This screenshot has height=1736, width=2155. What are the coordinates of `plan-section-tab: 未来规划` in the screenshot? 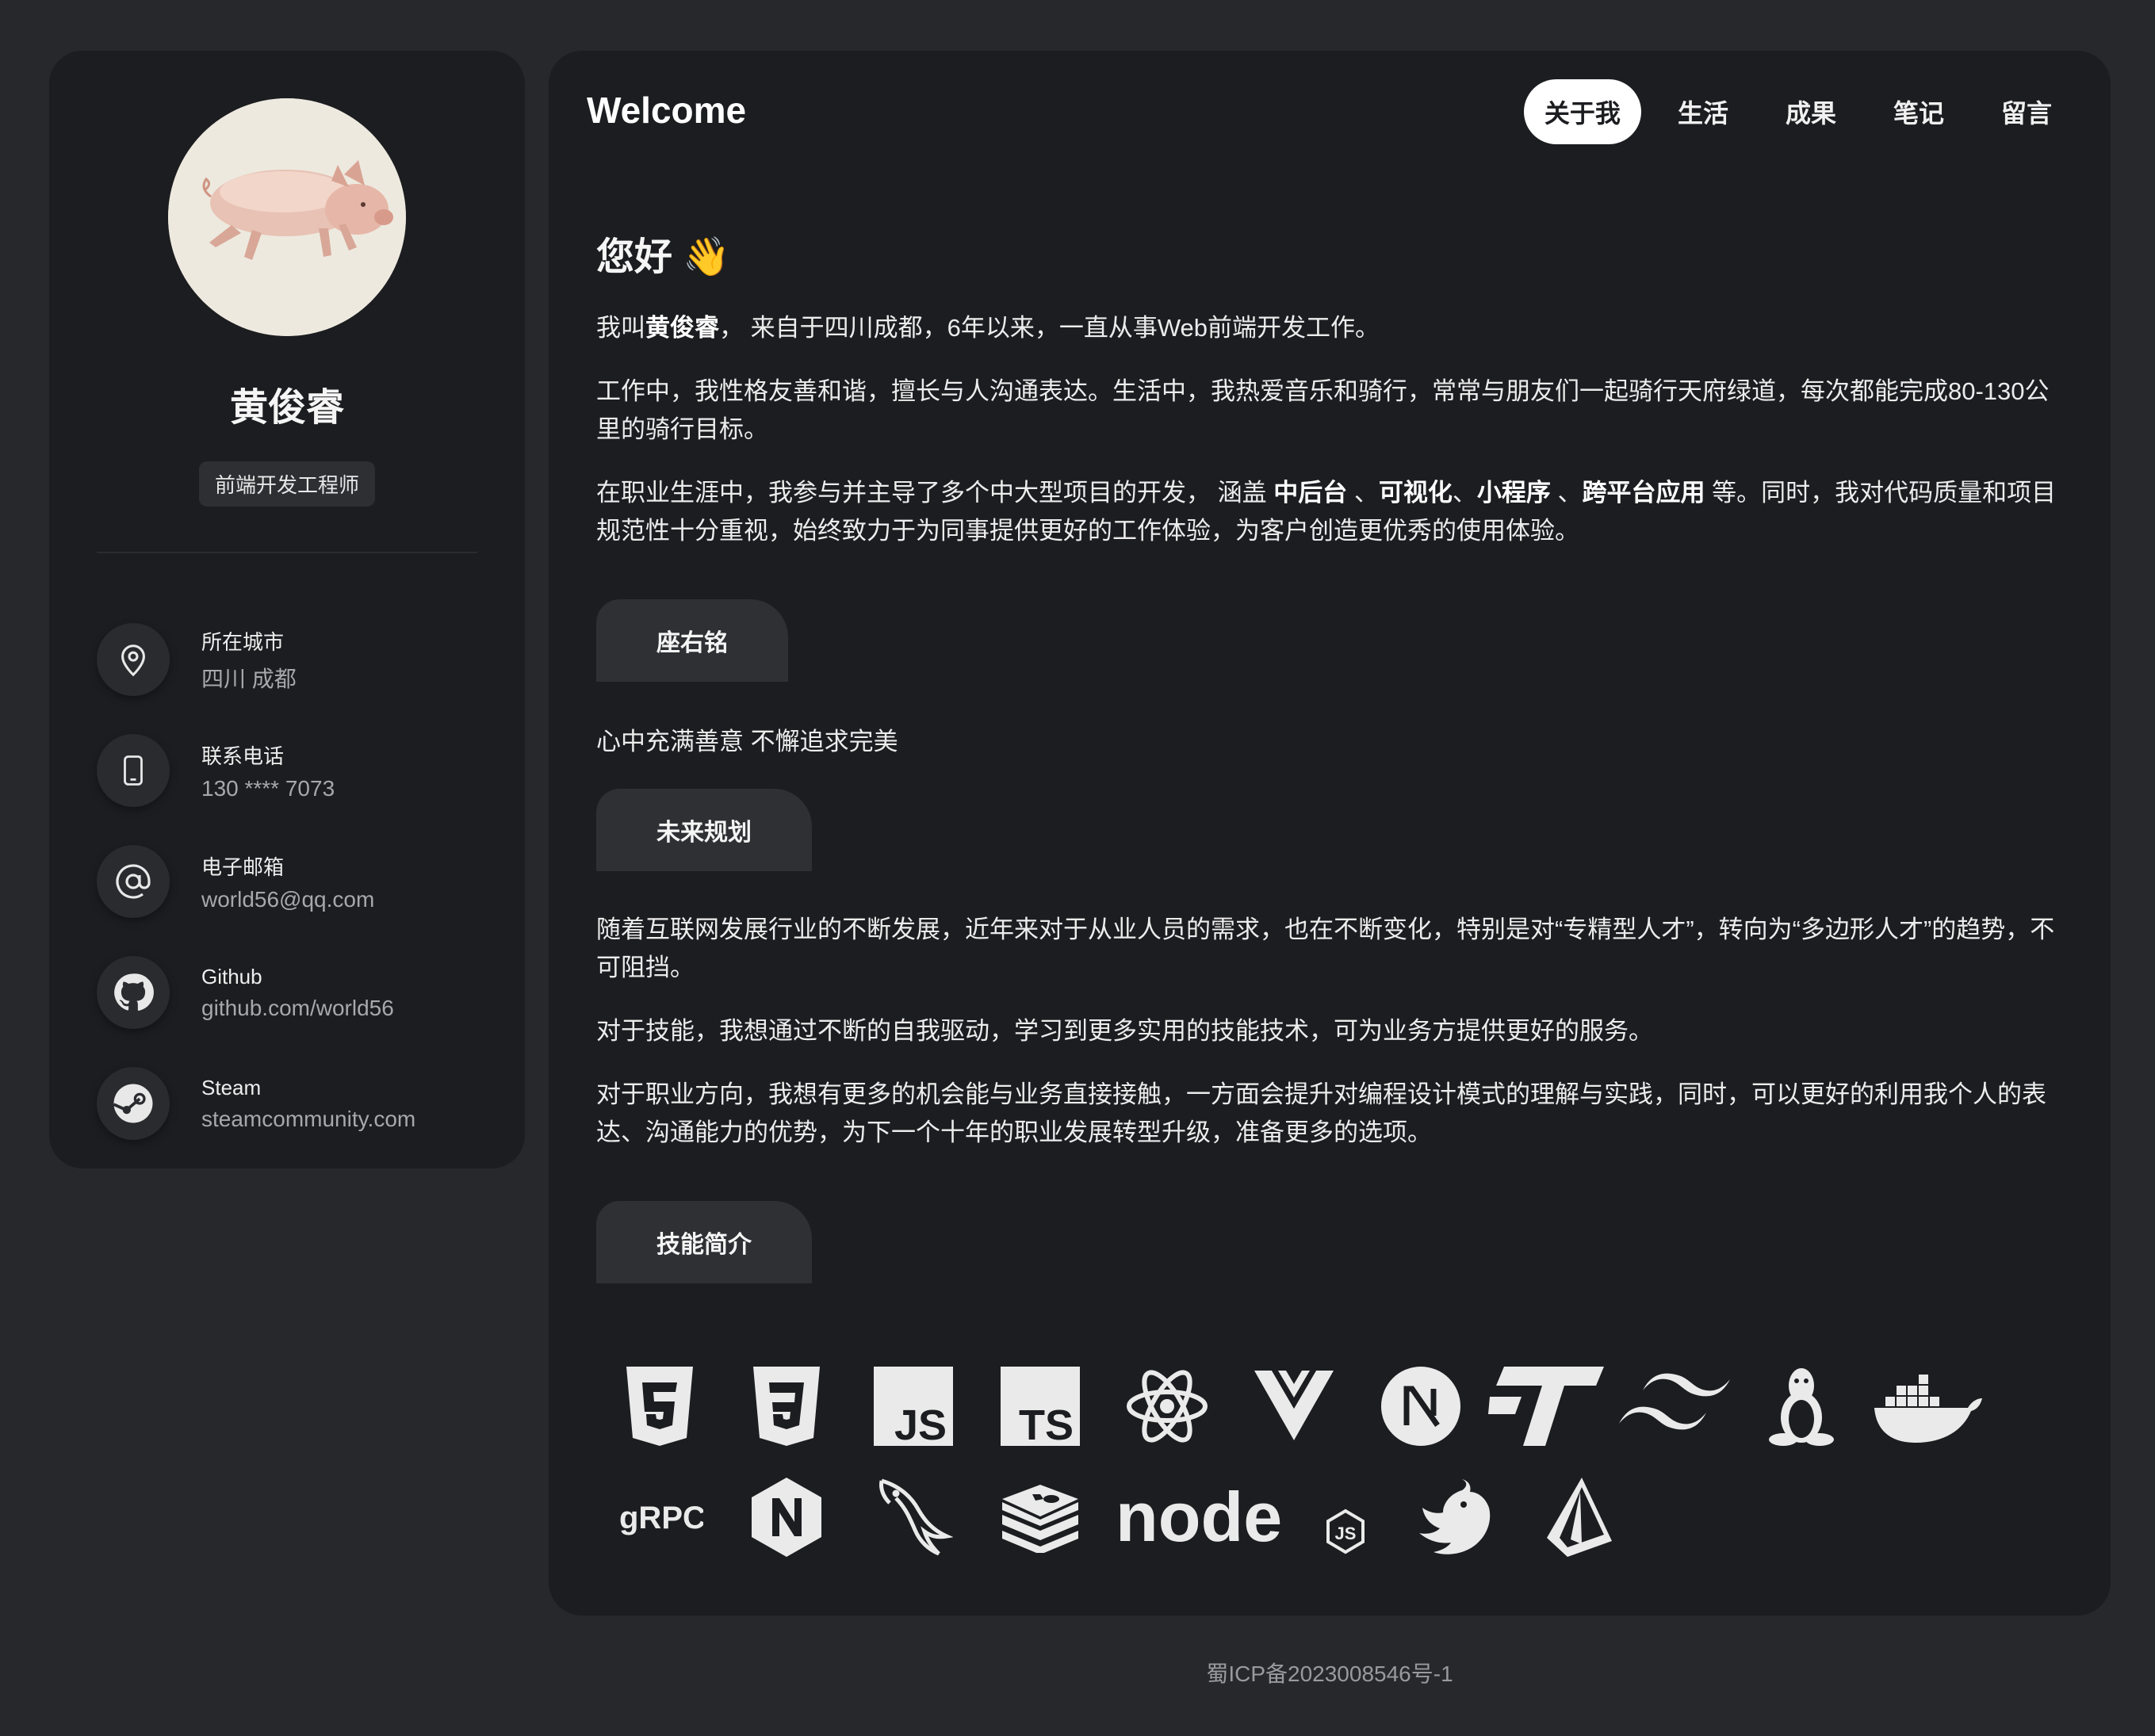 It's located at (704, 830).